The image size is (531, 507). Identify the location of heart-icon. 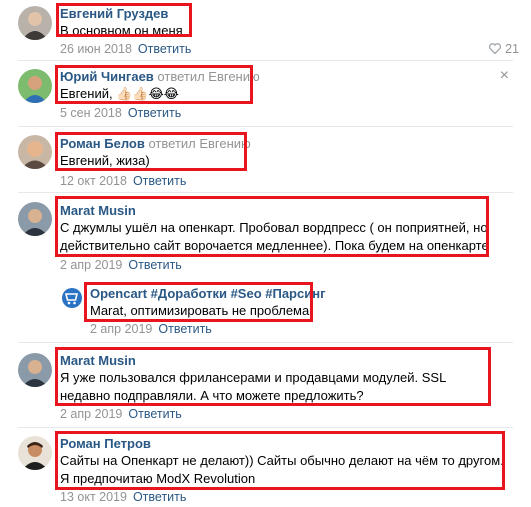
(495, 48).